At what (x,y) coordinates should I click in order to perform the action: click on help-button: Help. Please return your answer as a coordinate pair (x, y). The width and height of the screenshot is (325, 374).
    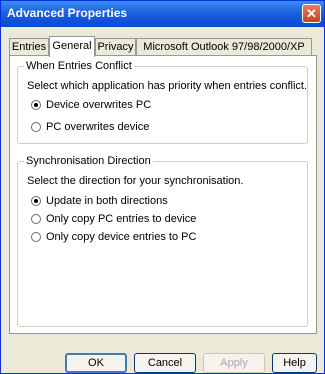
    Looking at the image, I should click on (294, 363).